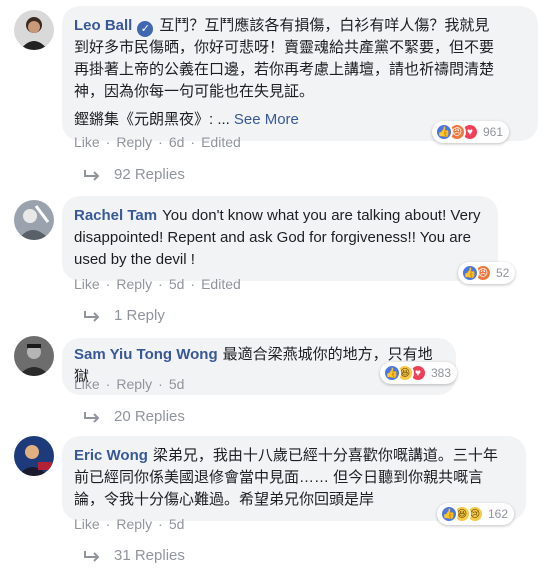  Describe the element at coordinates (145, 29) in the screenshot. I see `verified-badge-icon: ✓` at that location.